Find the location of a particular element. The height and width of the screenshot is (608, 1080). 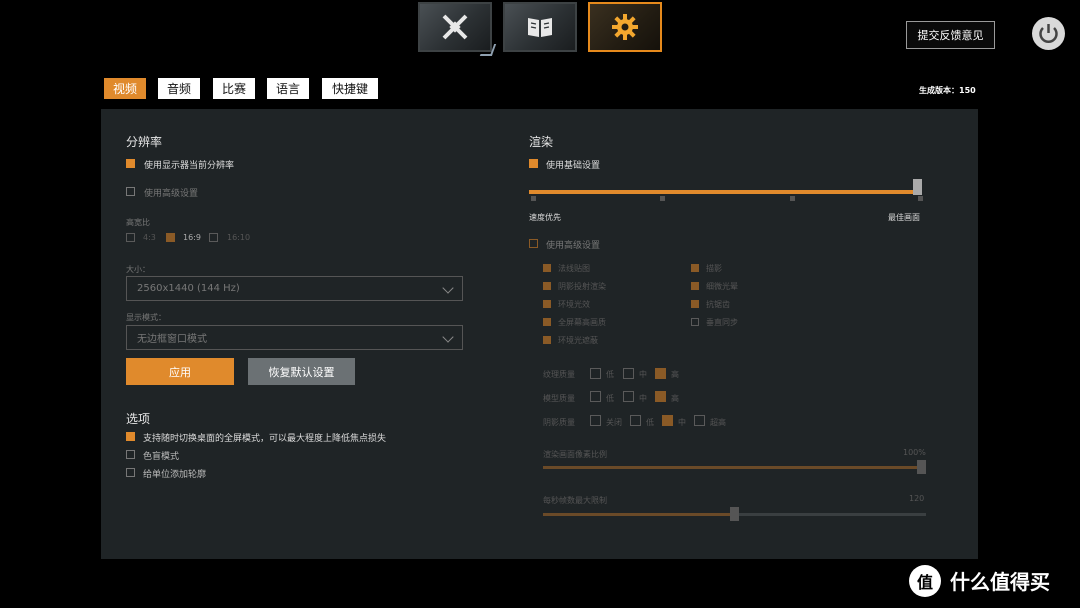

watermark-logo: 值 is located at coordinates (925, 581).